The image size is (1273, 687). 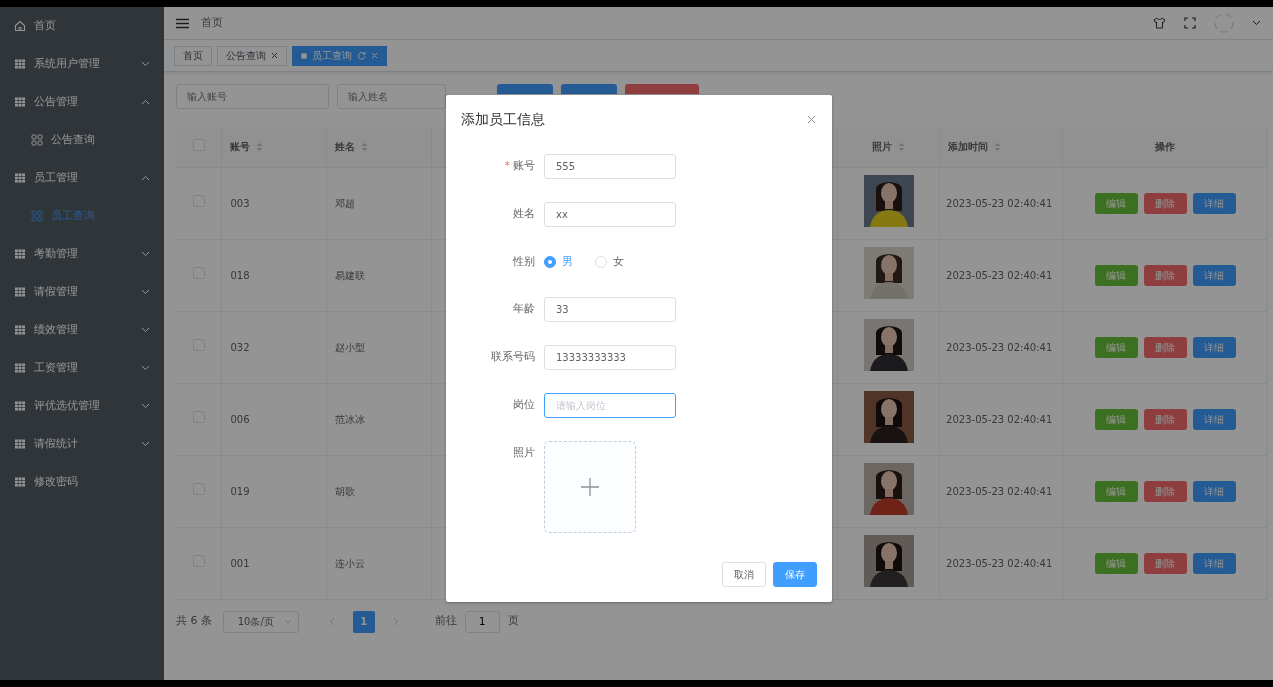 I want to click on page-input: 1, so click(x=482, y=621).